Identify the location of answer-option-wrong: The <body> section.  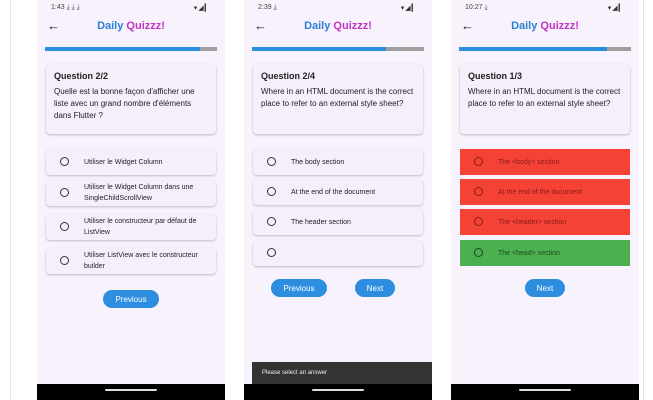
(545, 162).